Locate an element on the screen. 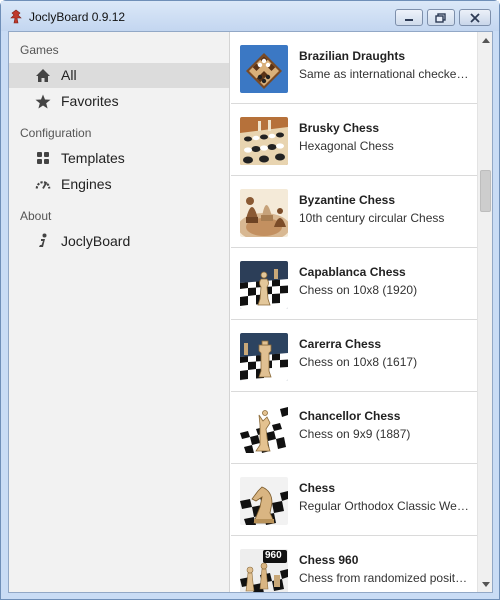  scroll-up-arrow-icon is located at coordinates (486, 40).